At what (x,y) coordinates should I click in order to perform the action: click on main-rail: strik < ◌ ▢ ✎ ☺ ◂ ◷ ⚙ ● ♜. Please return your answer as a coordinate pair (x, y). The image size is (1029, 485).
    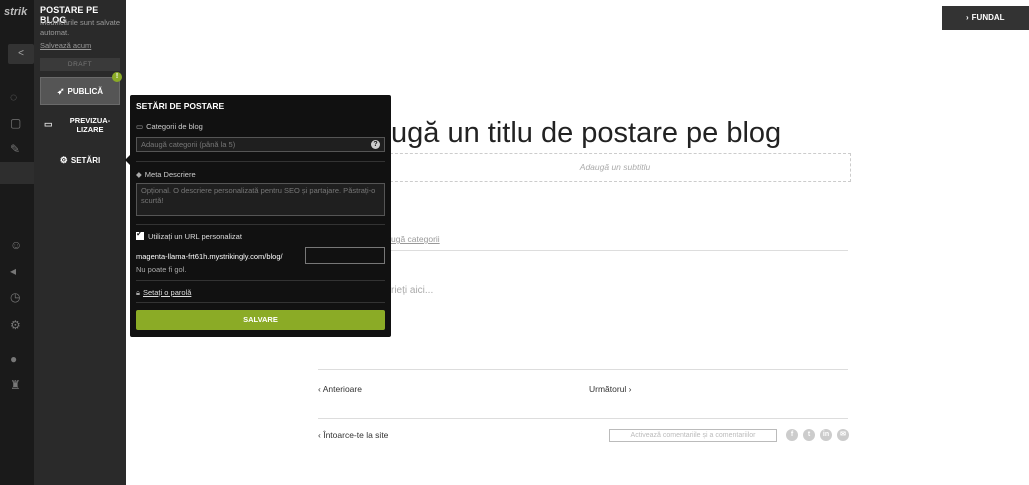
    Looking at the image, I should click on (17, 242).